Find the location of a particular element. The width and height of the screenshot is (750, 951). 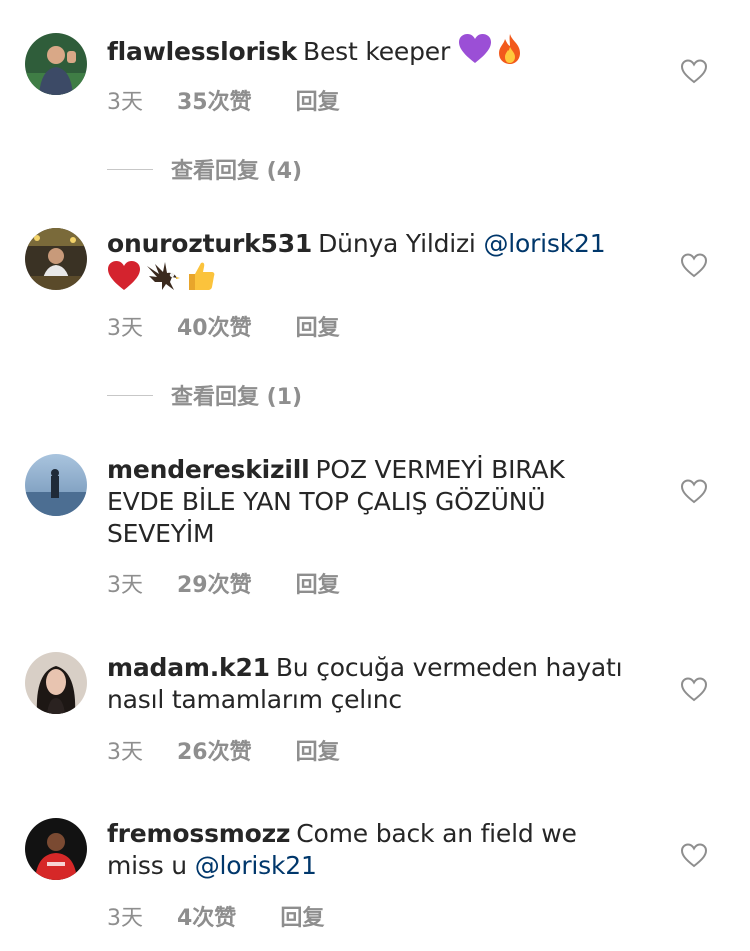

likes-count: 40次赞 is located at coordinates (214, 326).